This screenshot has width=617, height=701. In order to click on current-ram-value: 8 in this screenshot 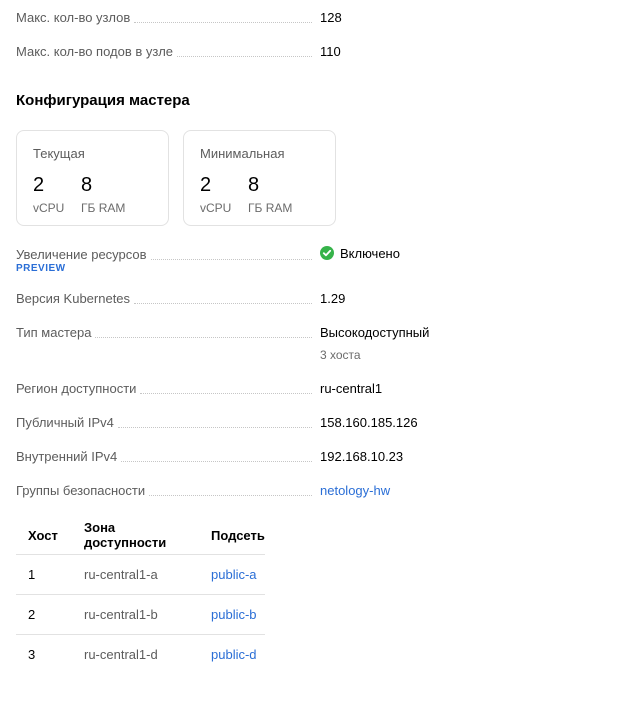, I will do `click(87, 185)`.